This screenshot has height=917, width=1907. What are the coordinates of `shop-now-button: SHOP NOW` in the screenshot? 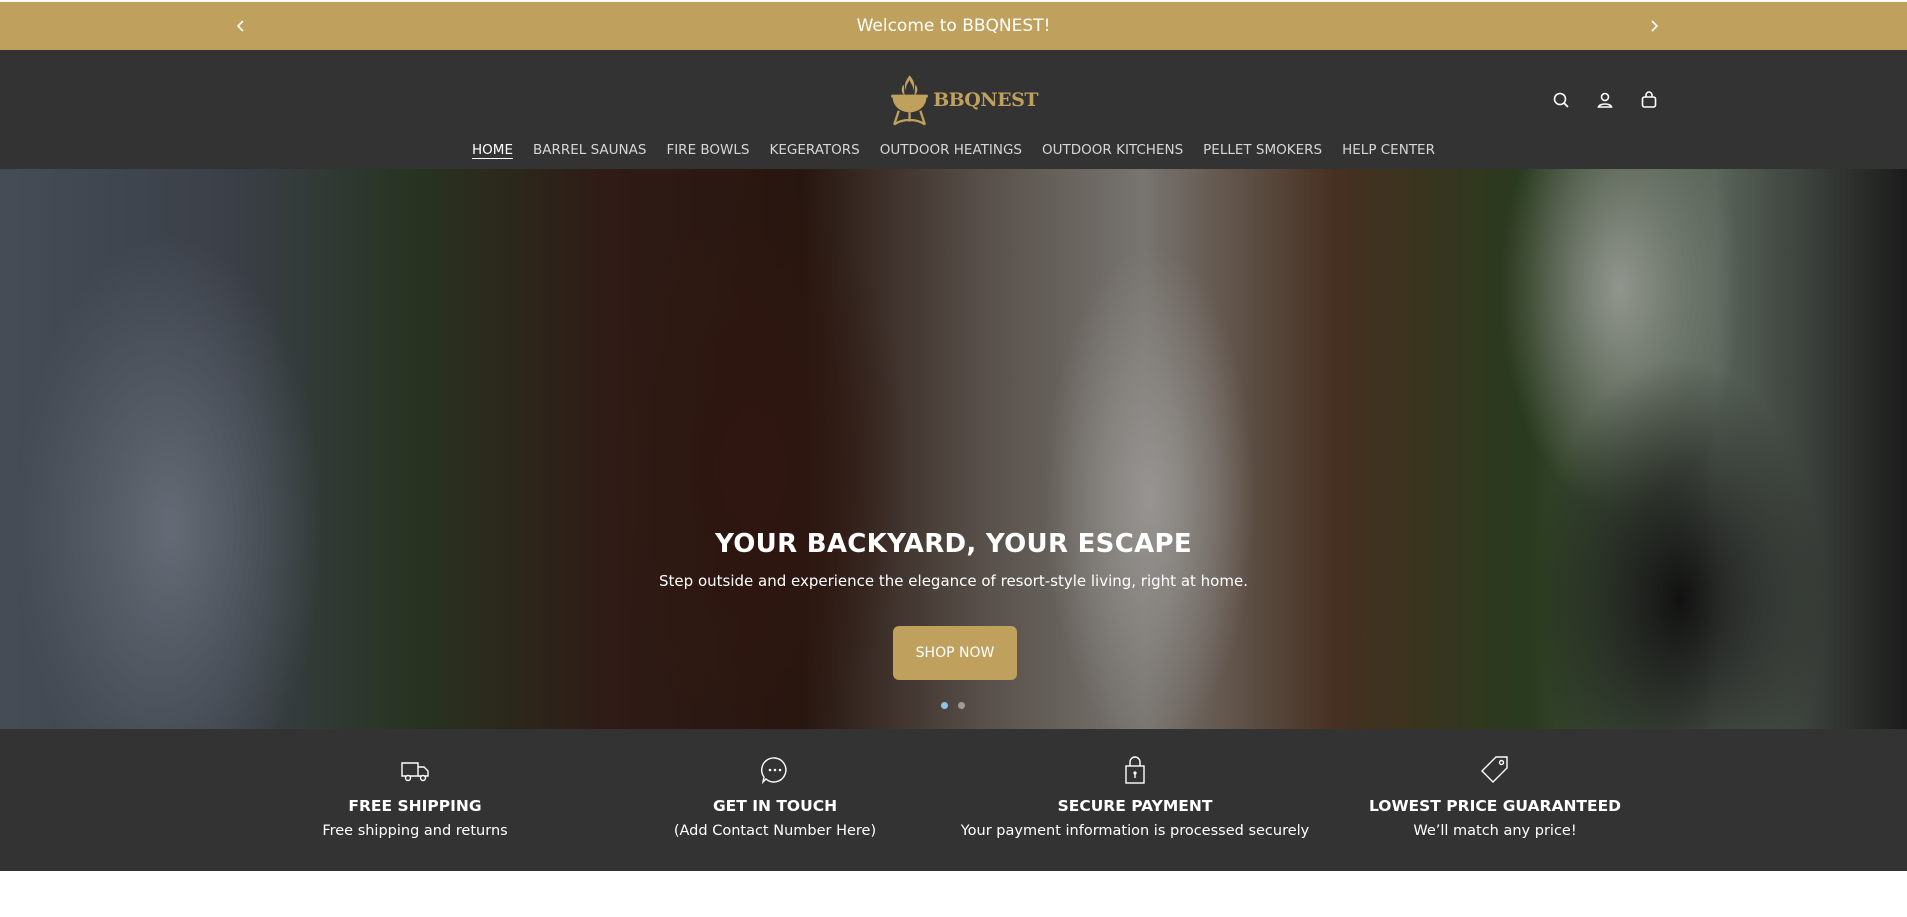 It's located at (955, 653).